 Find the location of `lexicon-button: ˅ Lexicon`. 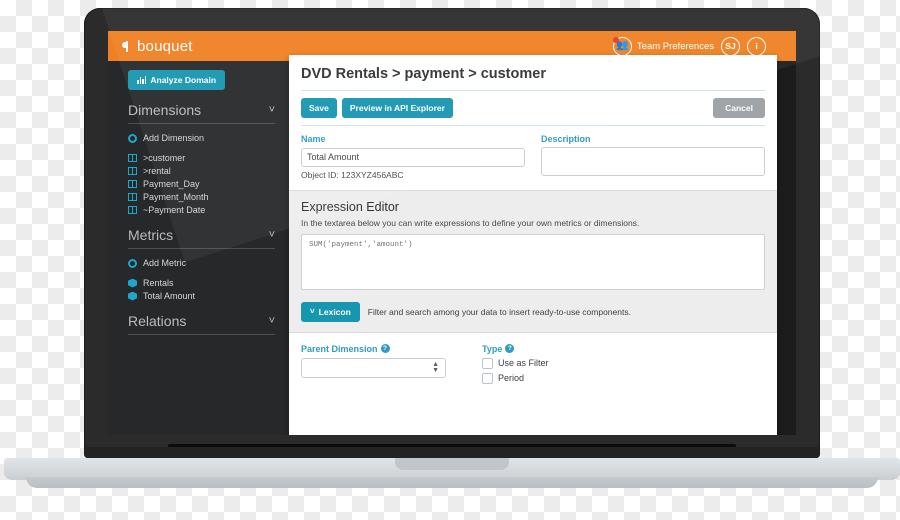

lexicon-button: ˅ Lexicon is located at coordinates (330, 311).